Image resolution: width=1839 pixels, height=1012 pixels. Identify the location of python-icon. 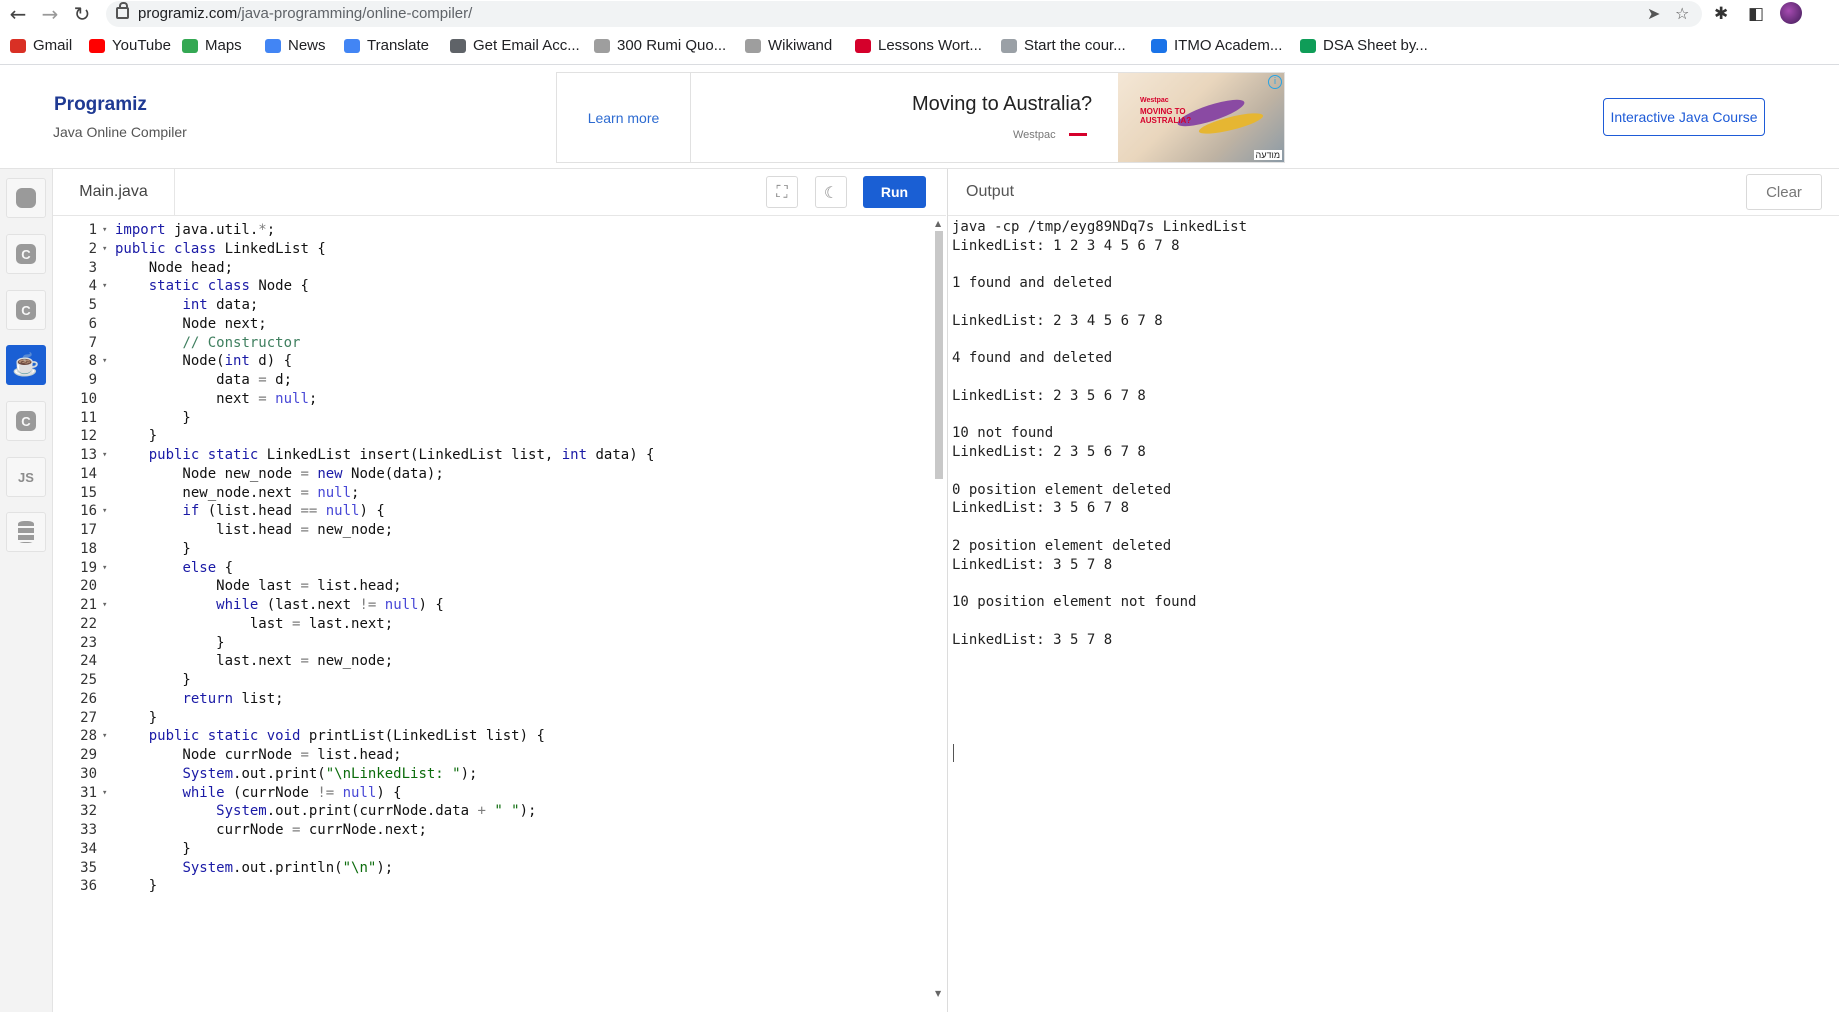
(26, 198).